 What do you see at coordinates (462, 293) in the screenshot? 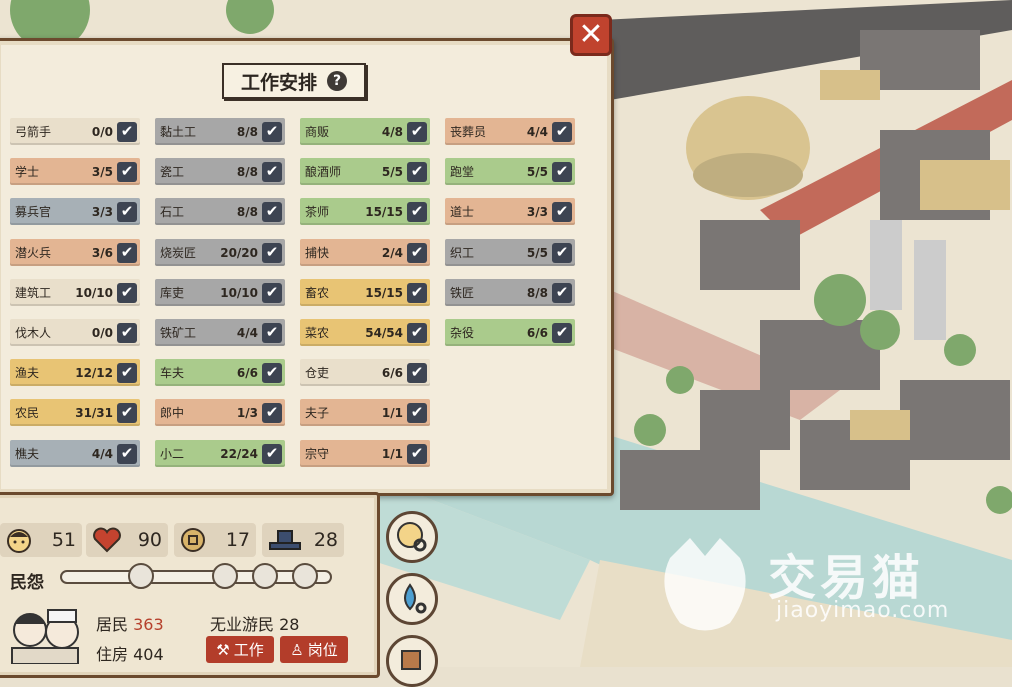
I see `job-name: 铁匠` at bounding box center [462, 293].